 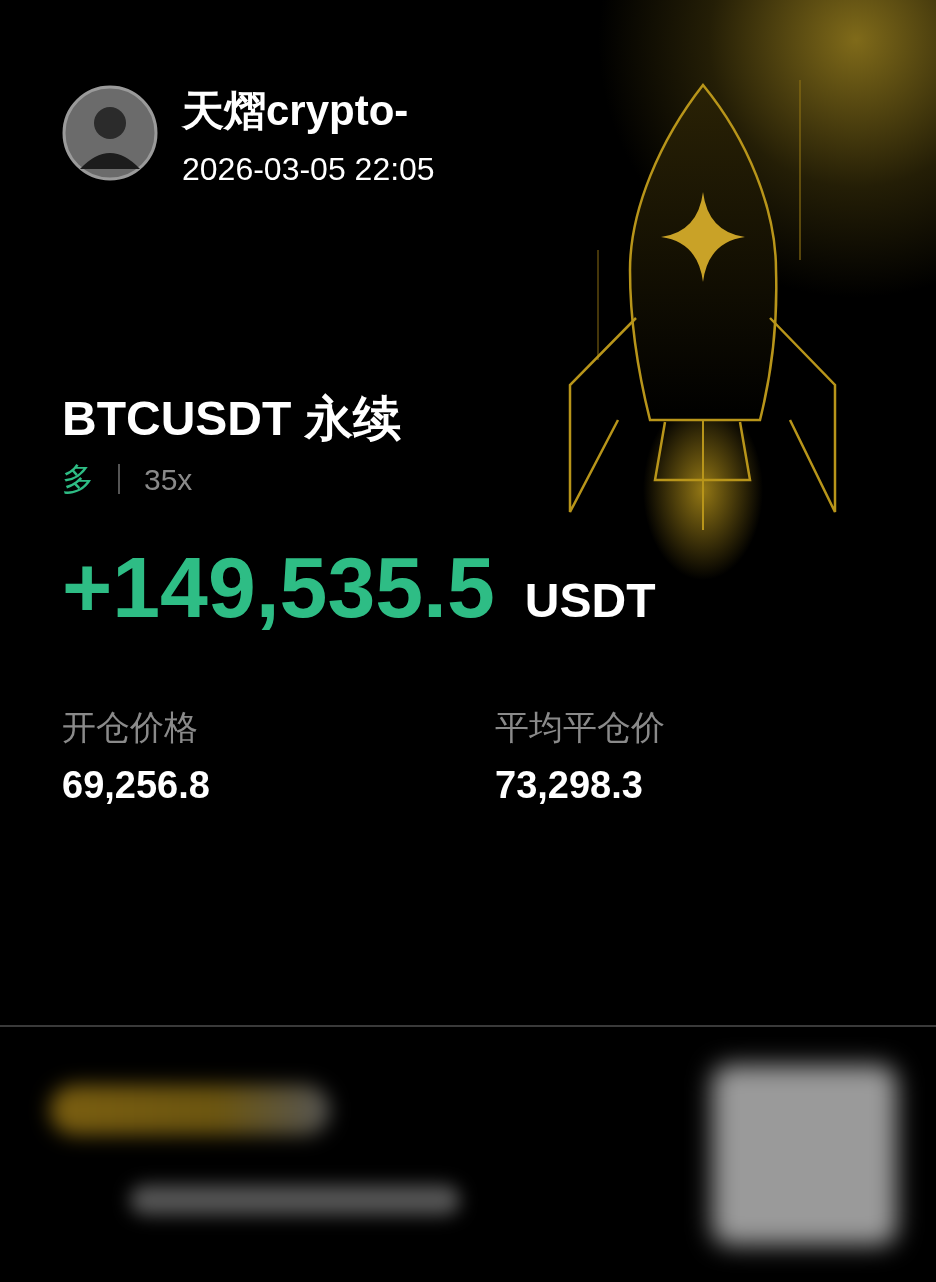 I want to click on stat-value: 73,298.3, so click(x=569, y=785).